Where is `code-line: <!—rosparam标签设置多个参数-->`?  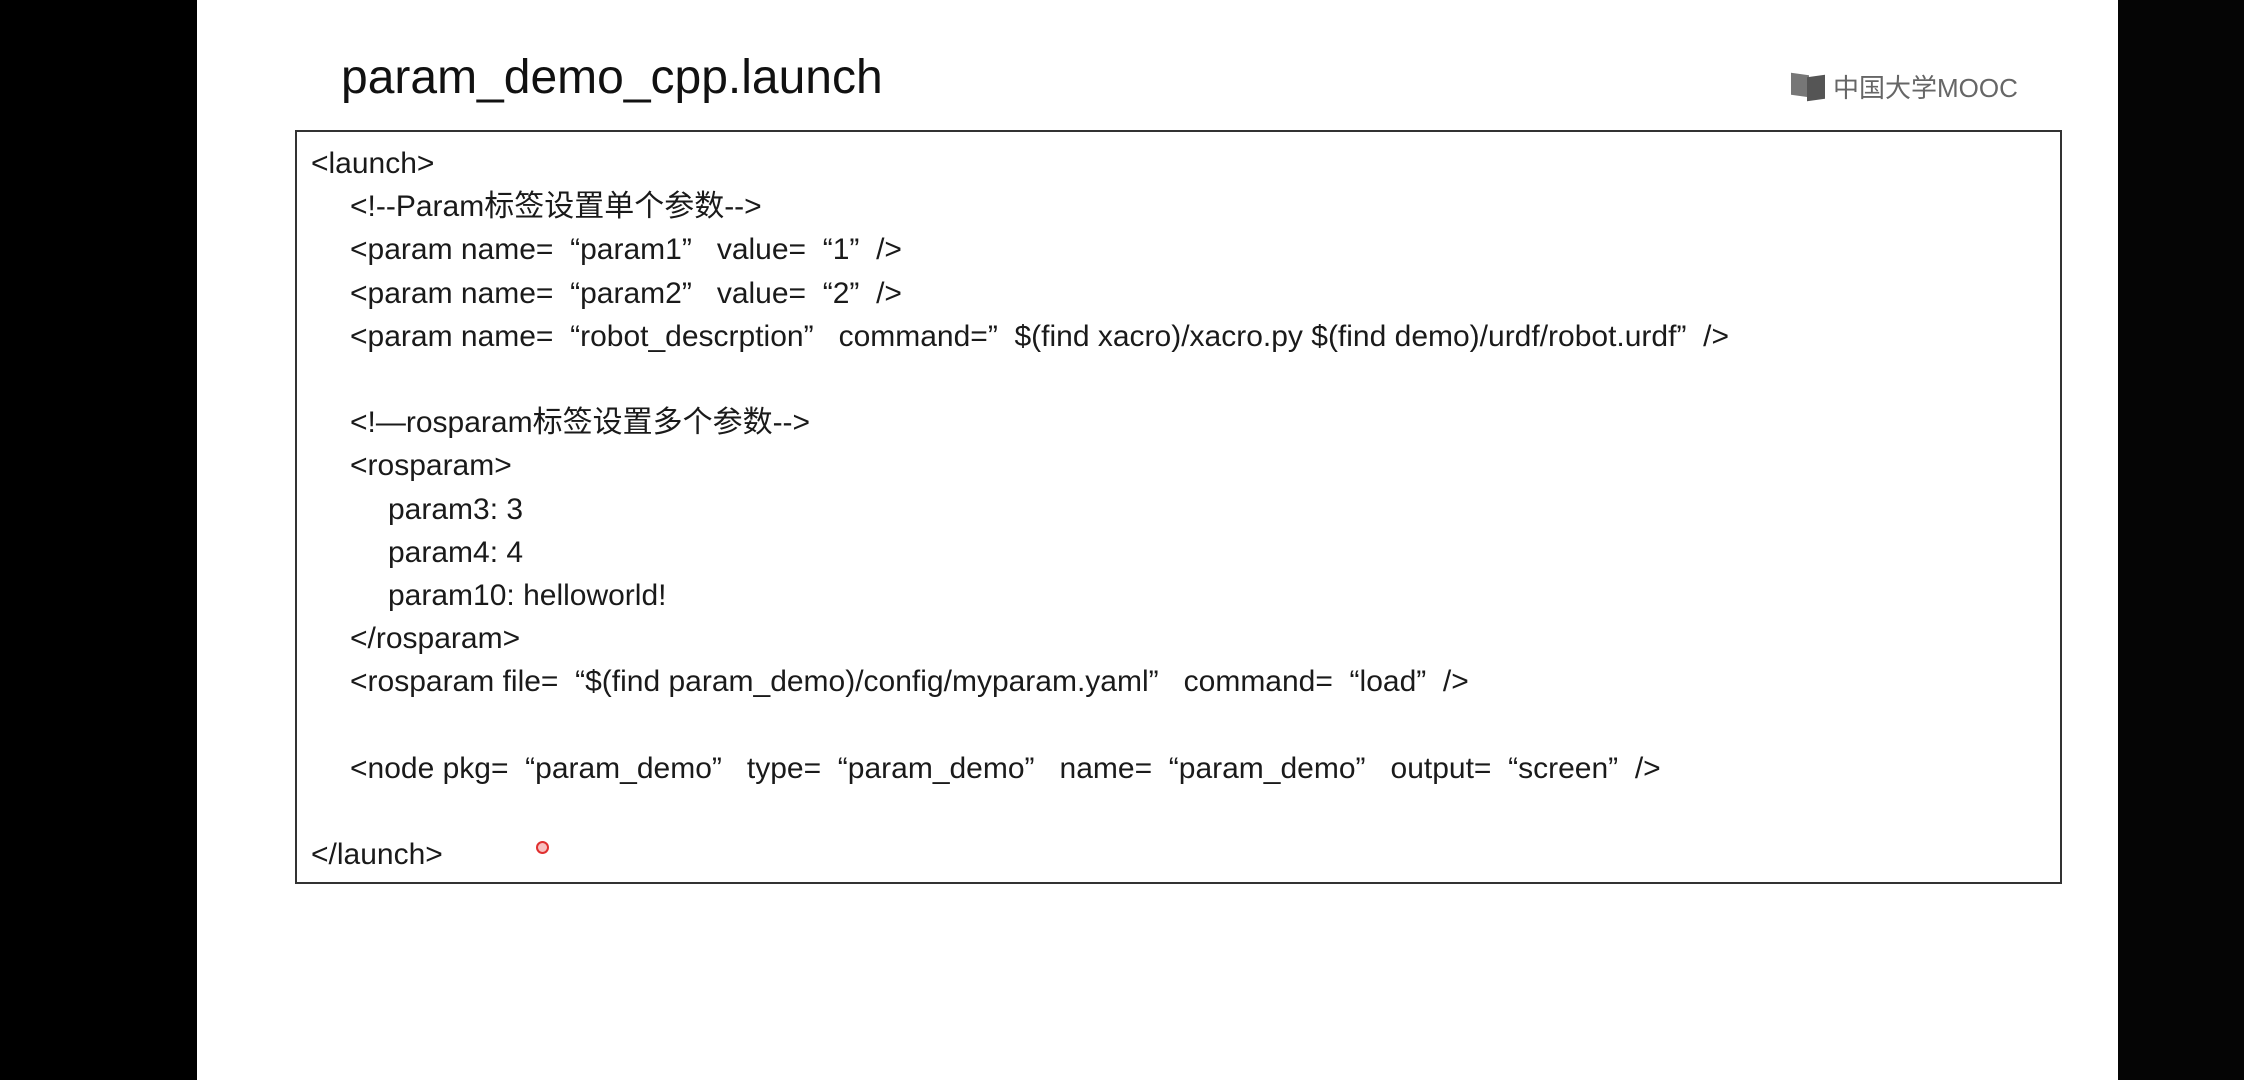
code-line: <!—rosparam标签设置多个参数--> is located at coordinates (580, 423).